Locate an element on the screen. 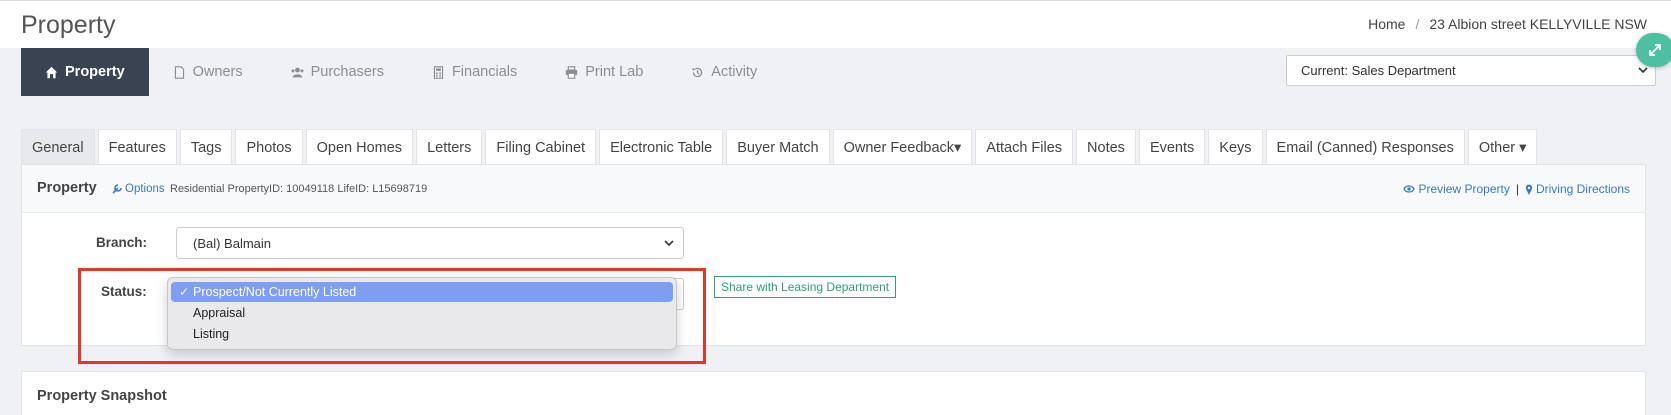  tab-photos: Photos is located at coordinates (269, 147).